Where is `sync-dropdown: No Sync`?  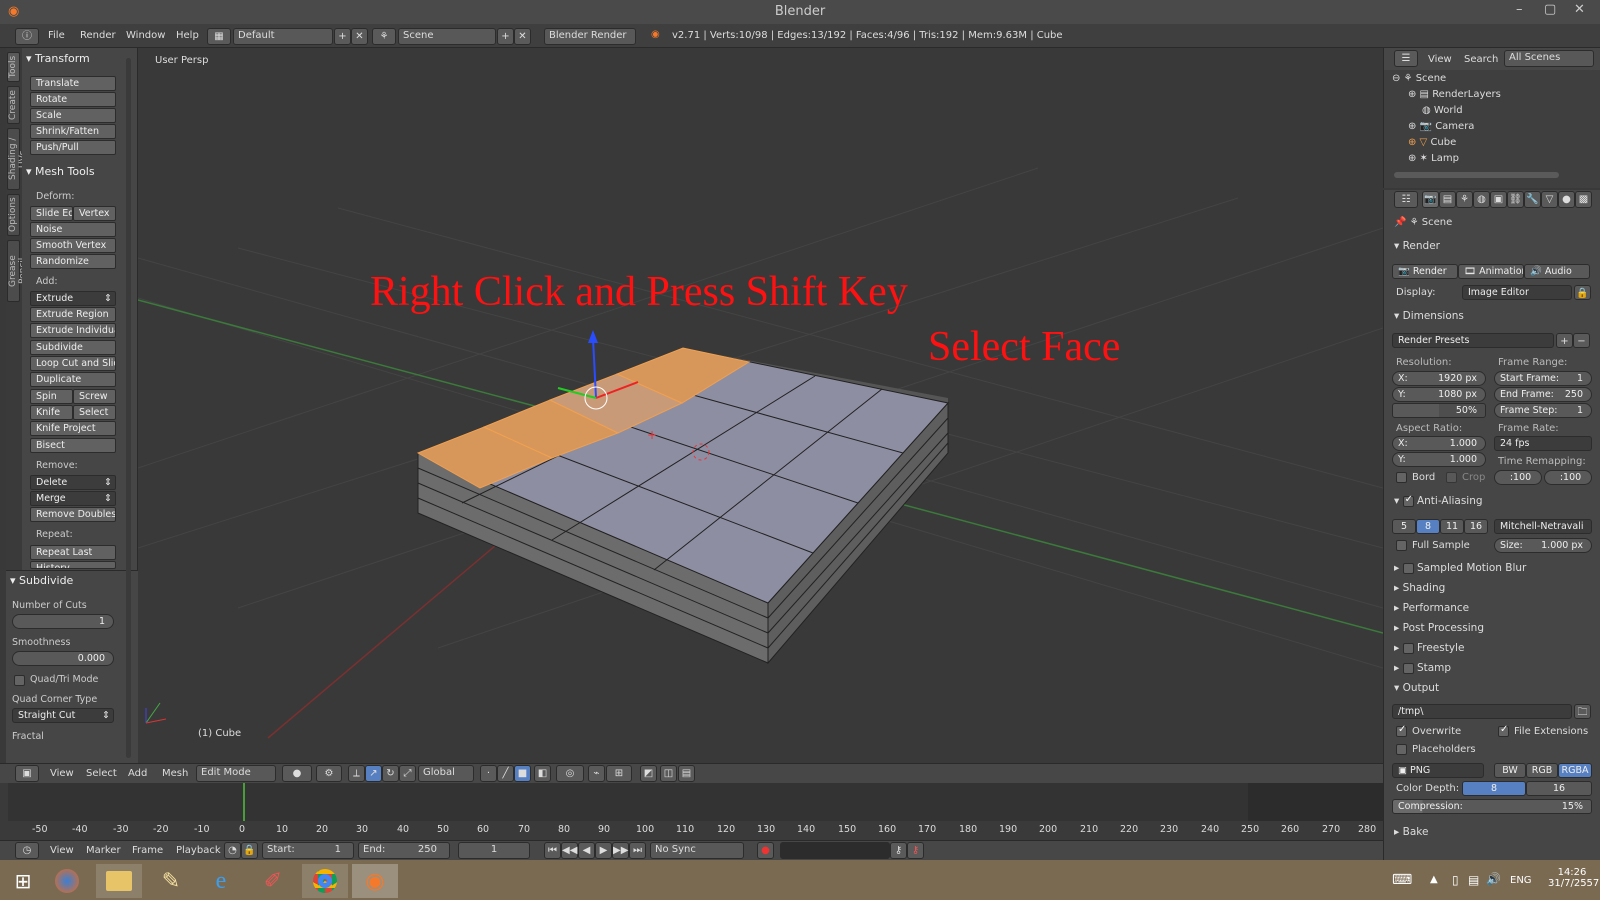
sync-dropdown: No Sync is located at coordinates (697, 850).